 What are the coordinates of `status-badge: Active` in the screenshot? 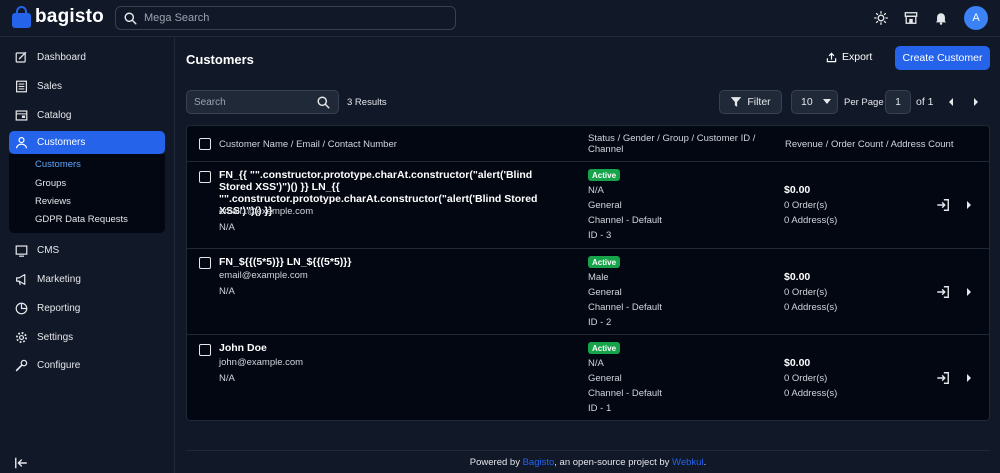 It's located at (604, 262).